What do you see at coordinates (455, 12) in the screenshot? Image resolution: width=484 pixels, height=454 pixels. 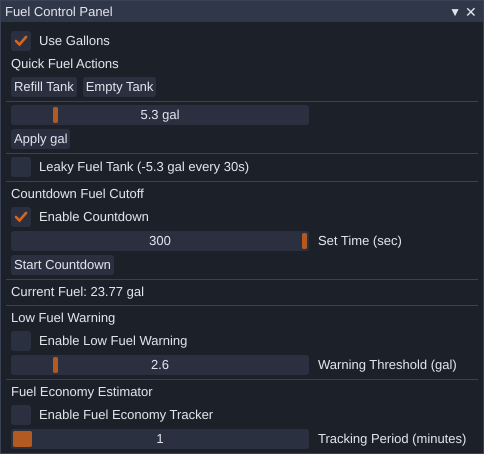 I see `collapse-button: ▼` at bounding box center [455, 12].